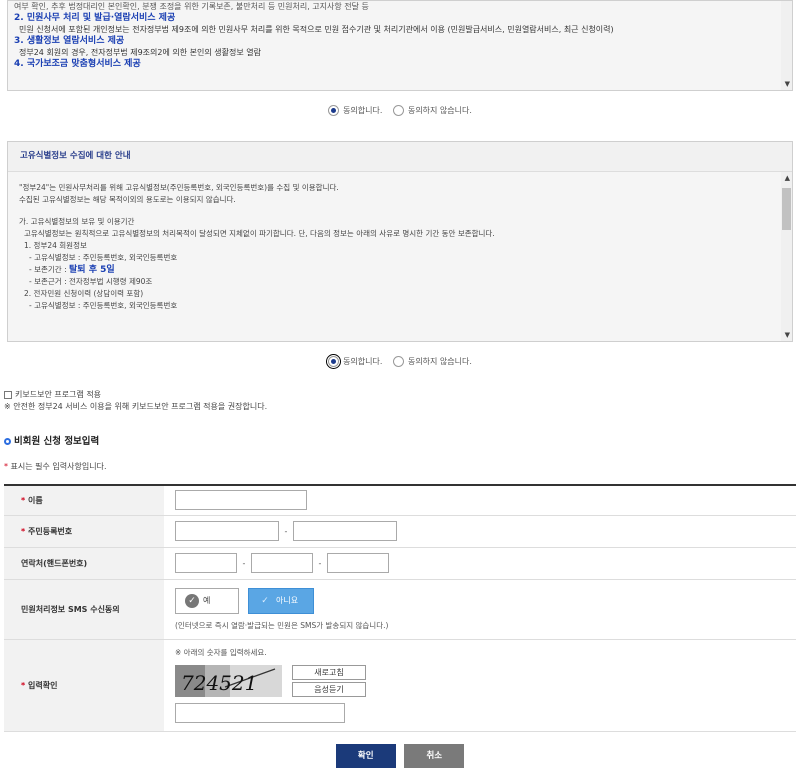 The width and height of the screenshot is (800, 779). I want to click on form-actions: 확인 취소, so click(400, 756).